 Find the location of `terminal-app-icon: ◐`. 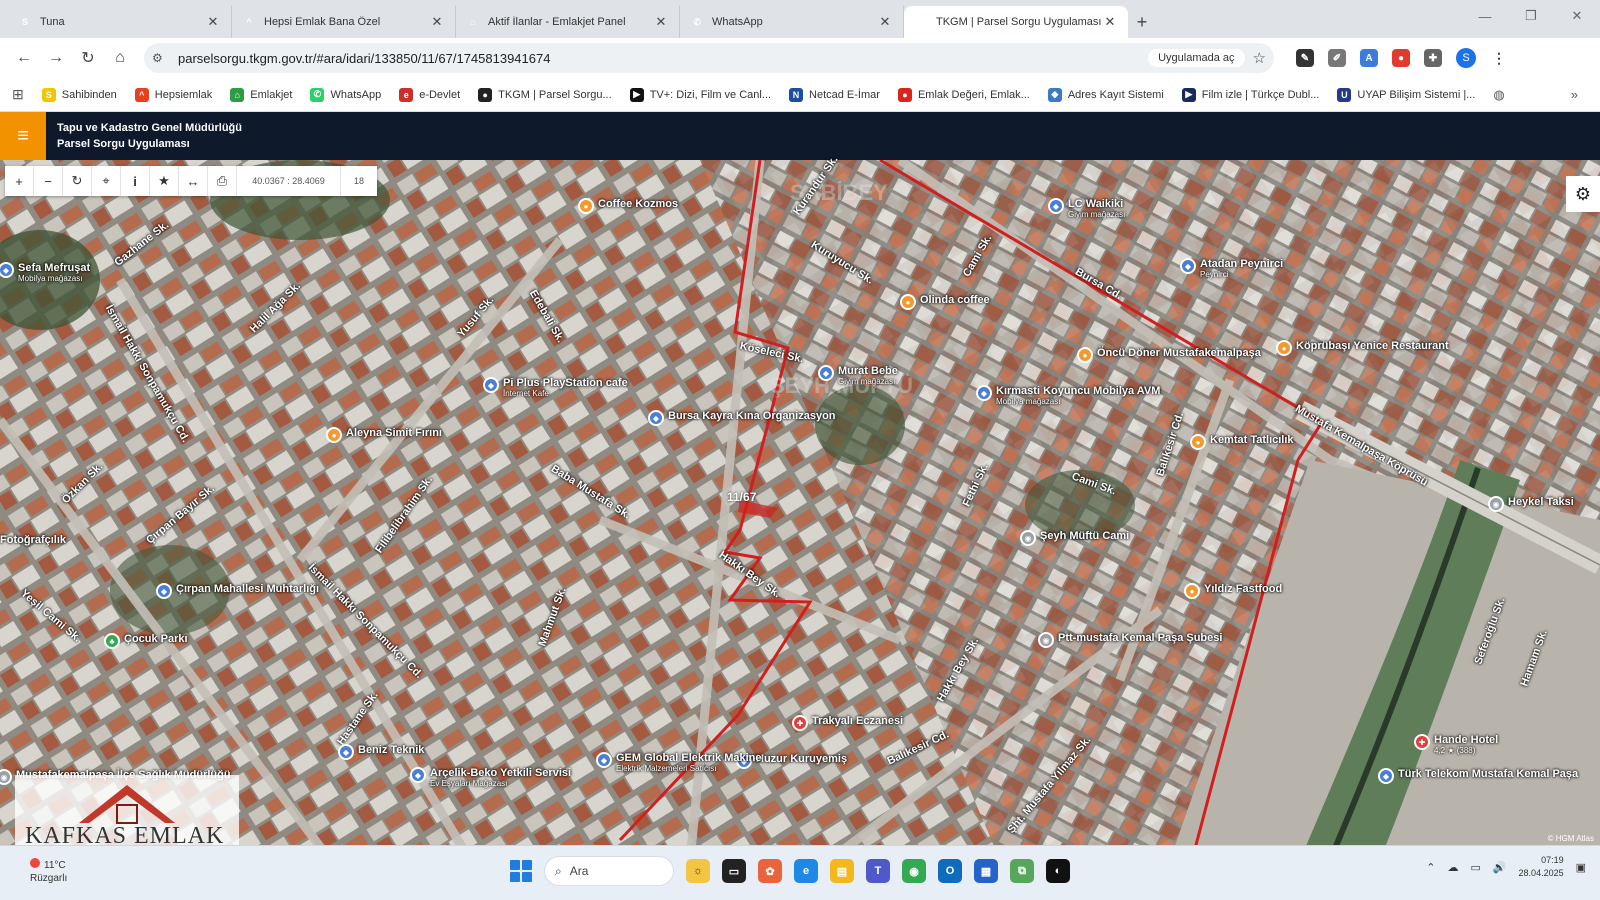

terminal-app-icon: ◐ is located at coordinates (1058, 871).